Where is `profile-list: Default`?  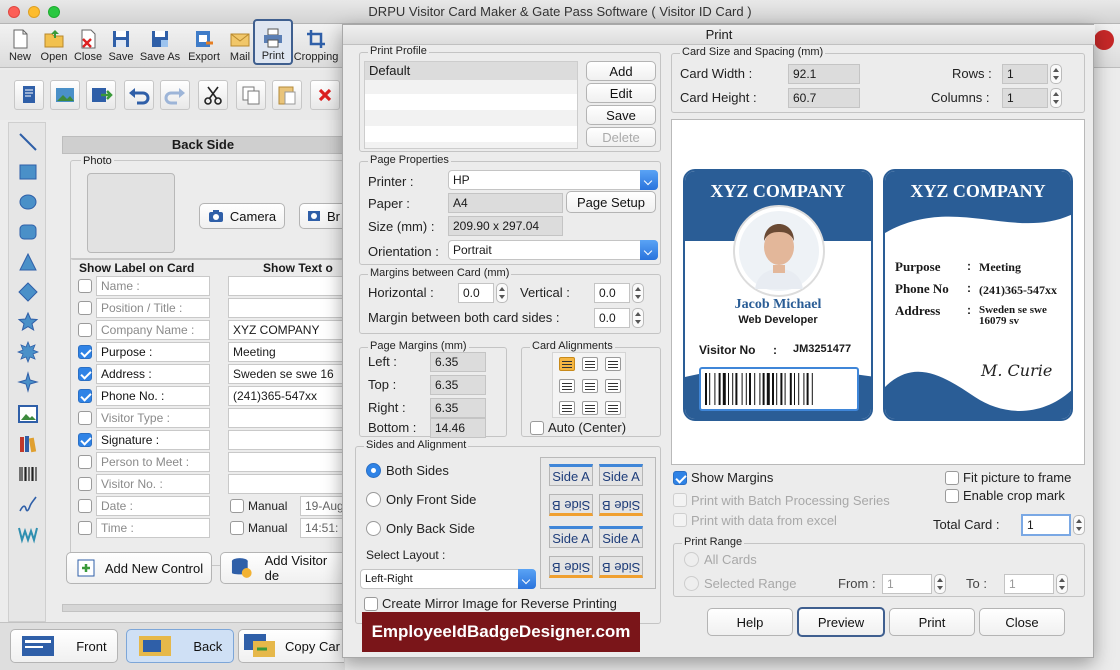 profile-list: Default is located at coordinates (471, 105).